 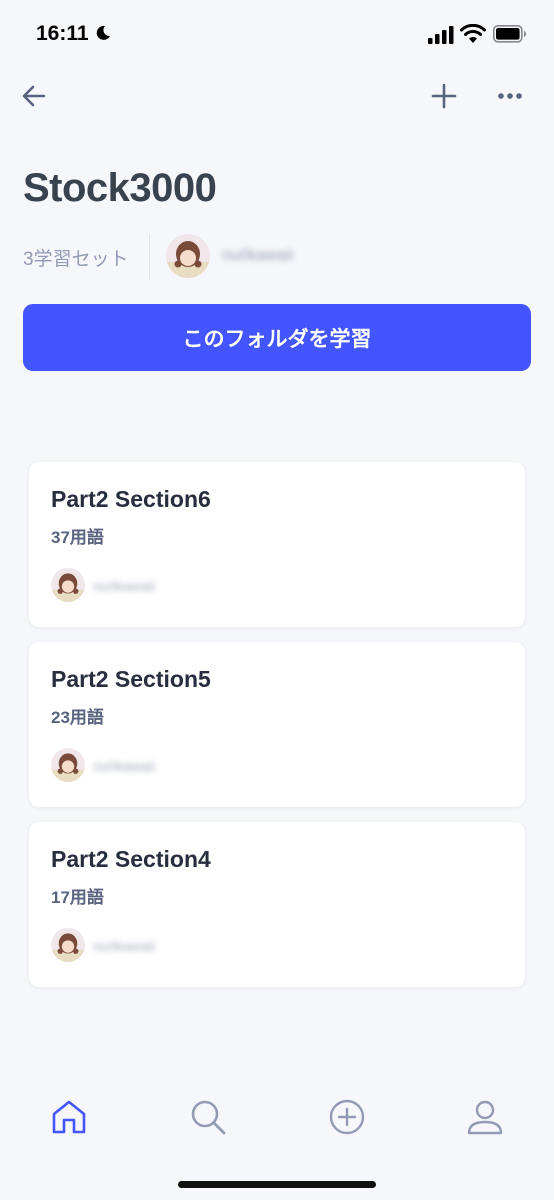 I want to click on back-arrow-icon, so click(x=34, y=96).